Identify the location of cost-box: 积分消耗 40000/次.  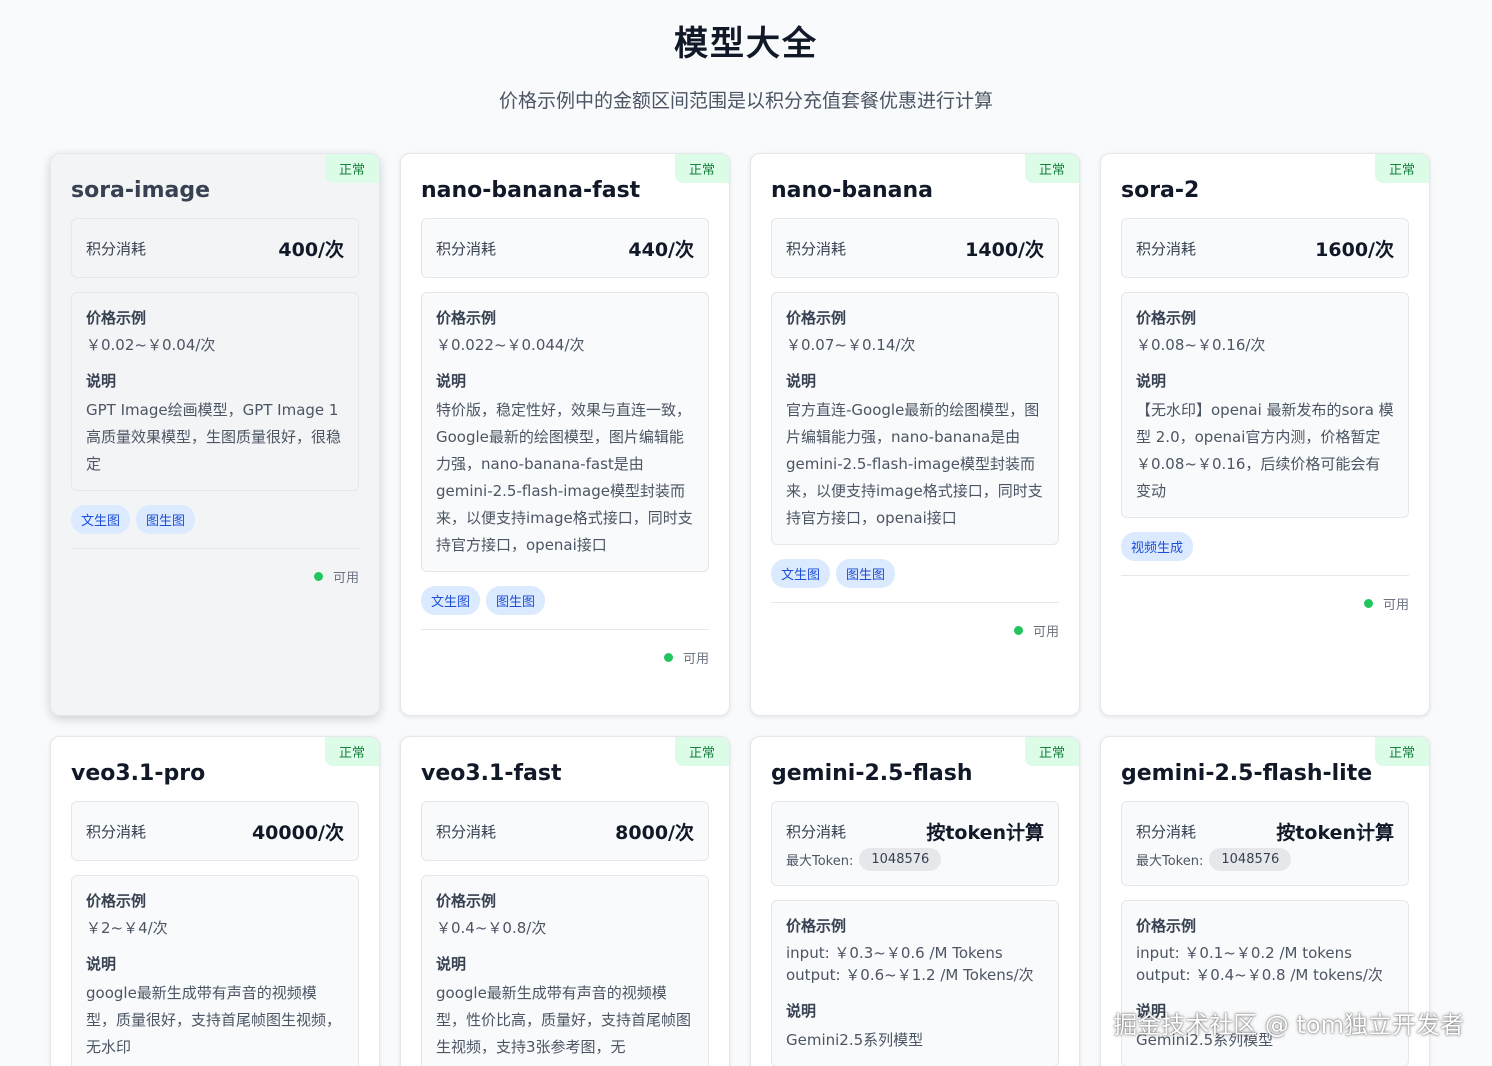
(215, 831).